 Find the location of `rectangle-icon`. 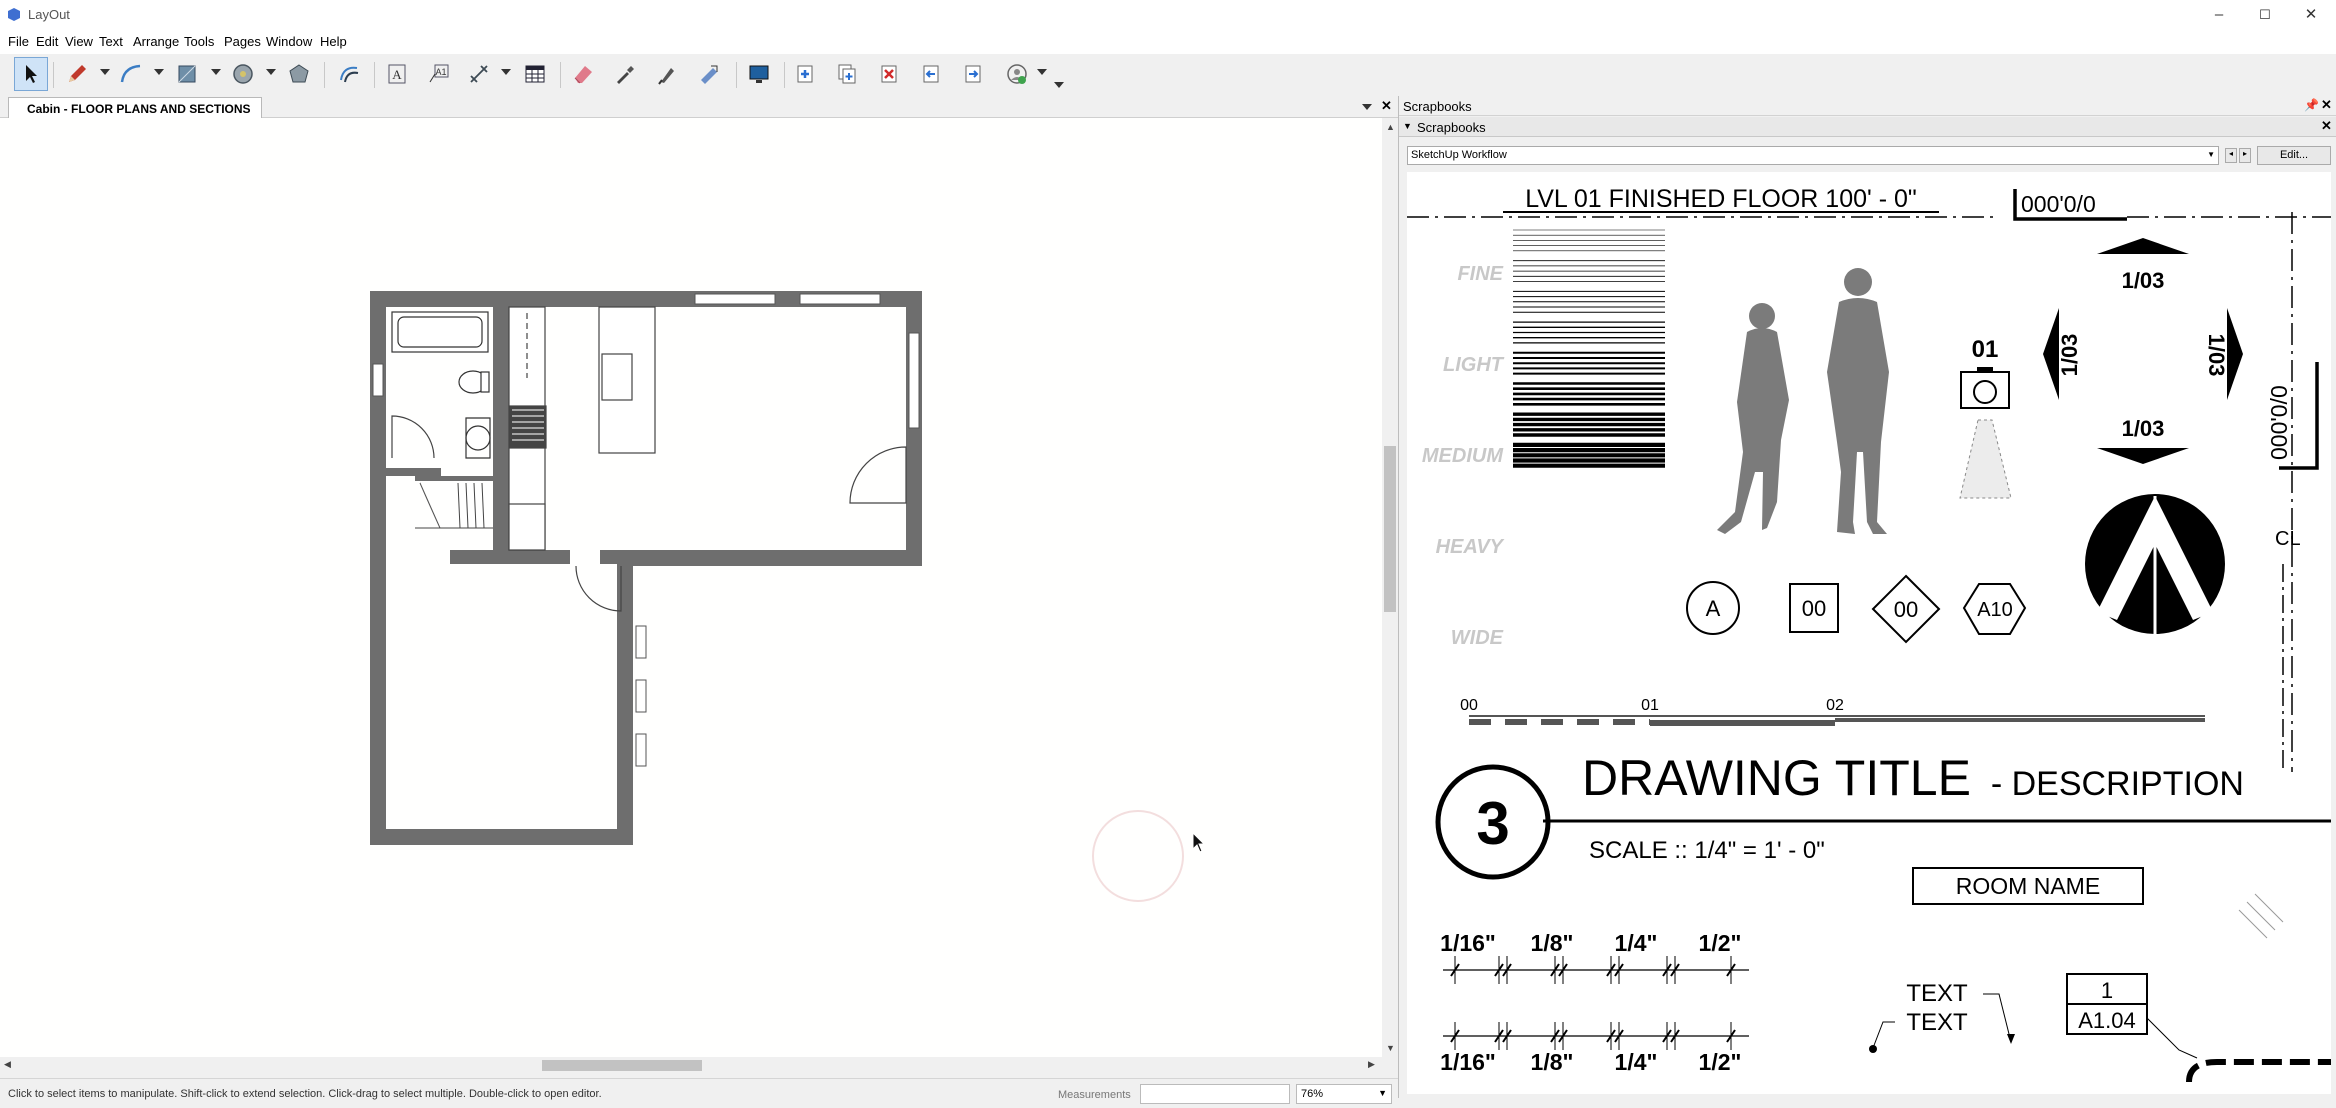

rectangle-icon is located at coordinates (187, 74).